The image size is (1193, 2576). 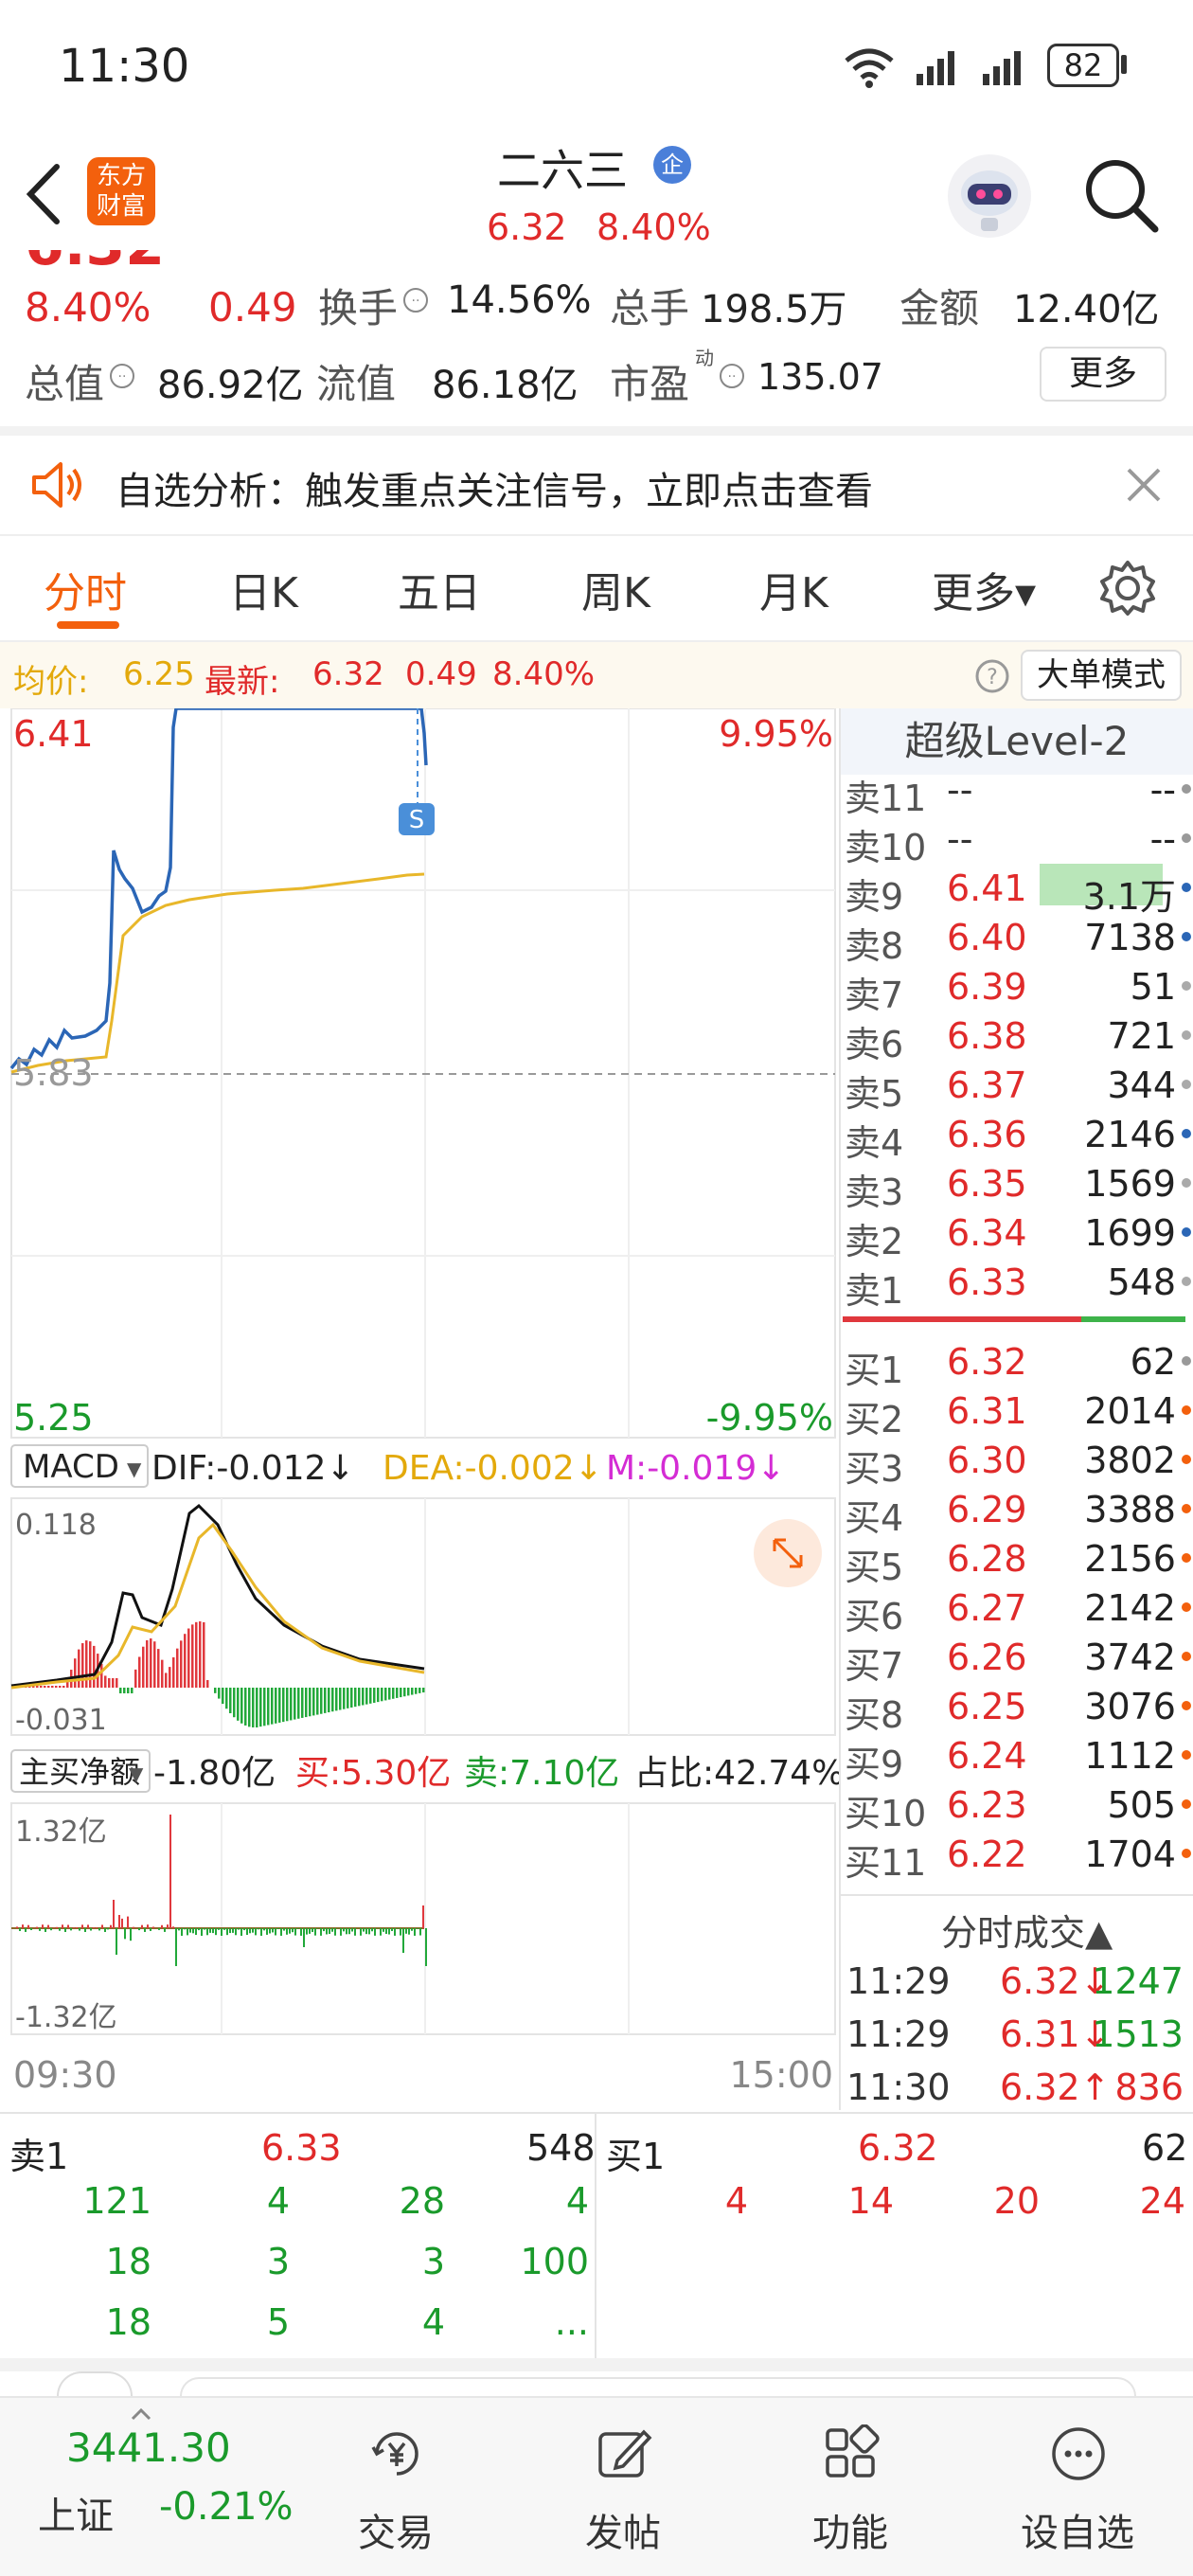 I want to click on gear-icon, so click(x=1127, y=588).